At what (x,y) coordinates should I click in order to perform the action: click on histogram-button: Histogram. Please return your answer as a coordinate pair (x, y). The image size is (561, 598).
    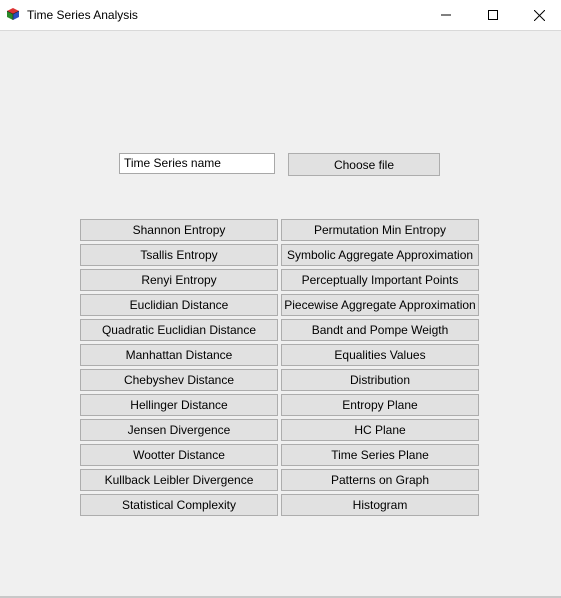
    Looking at the image, I should click on (380, 505).